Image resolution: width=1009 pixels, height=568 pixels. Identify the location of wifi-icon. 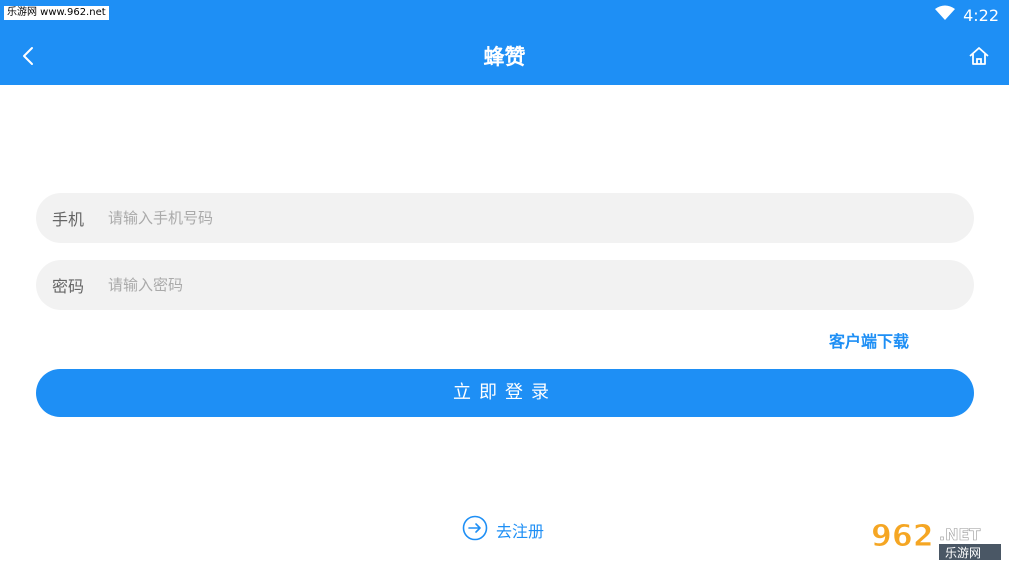
(945, 15).